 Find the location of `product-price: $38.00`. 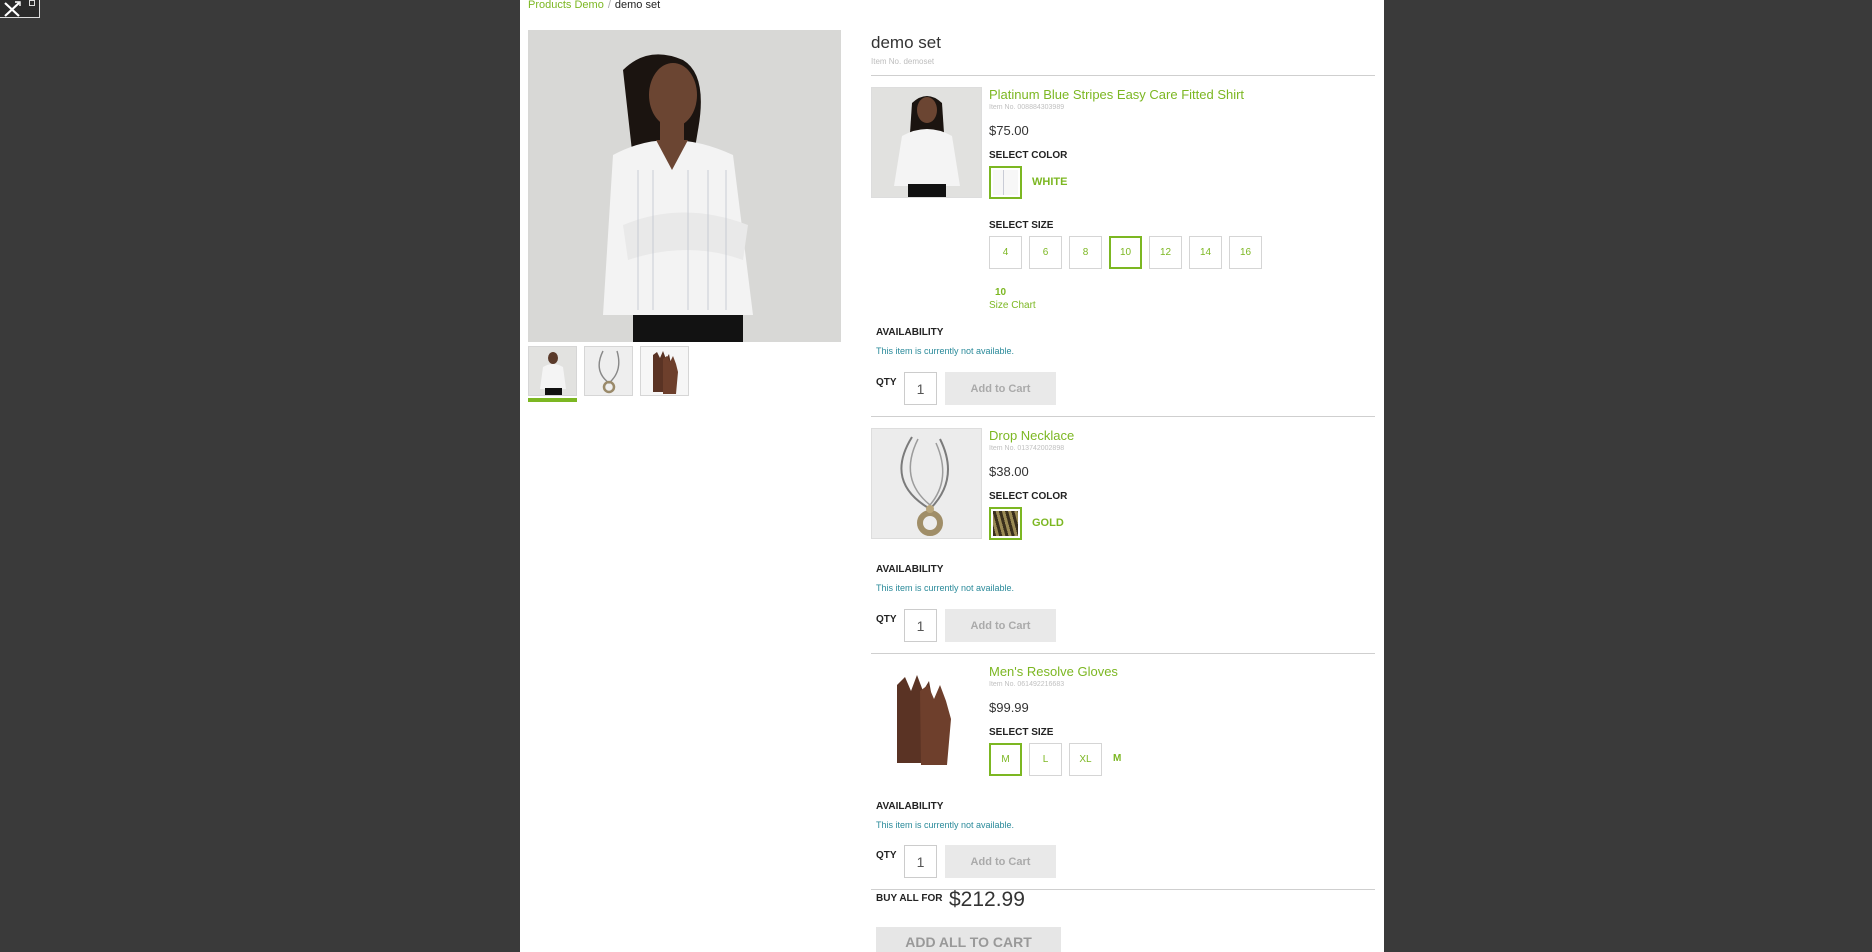

product-price: $38.00 is located at coordinates (1009, 471).